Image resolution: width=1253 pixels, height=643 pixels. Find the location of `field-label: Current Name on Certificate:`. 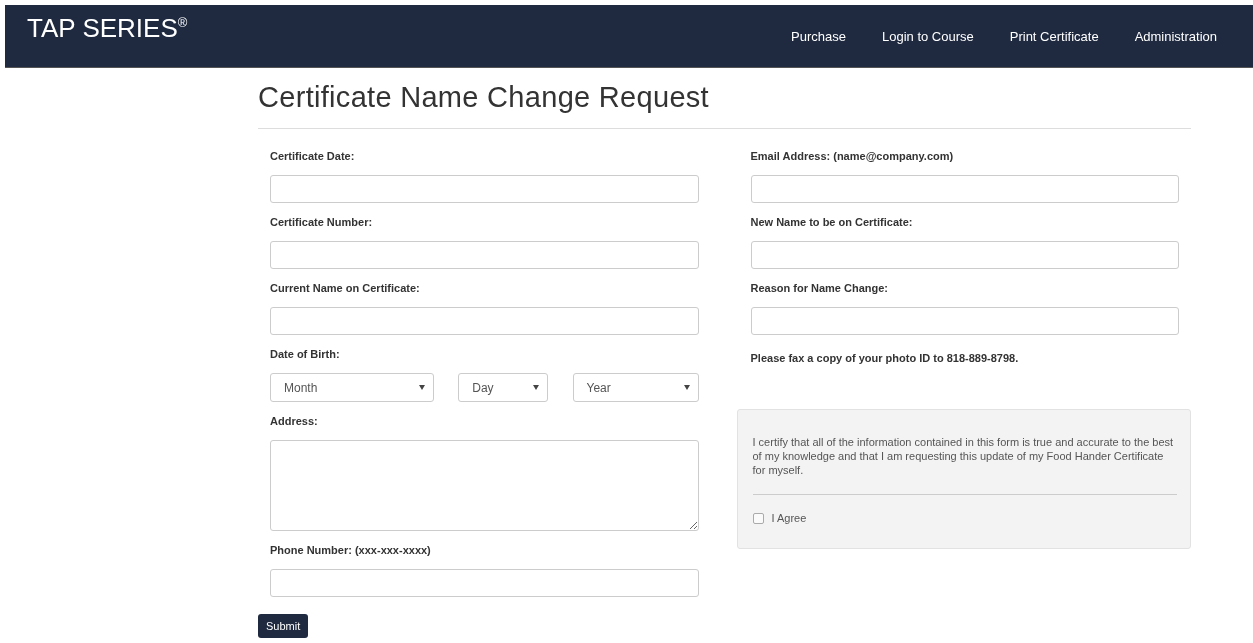

field-label: Current Name on Certificate: is located at coordinates (345, 288).